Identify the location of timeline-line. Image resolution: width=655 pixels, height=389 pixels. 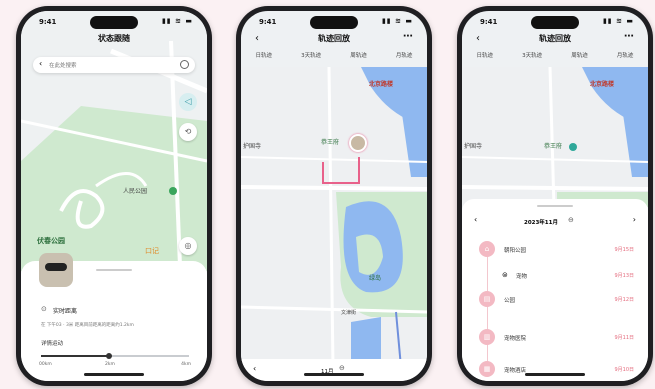
(487, 312).